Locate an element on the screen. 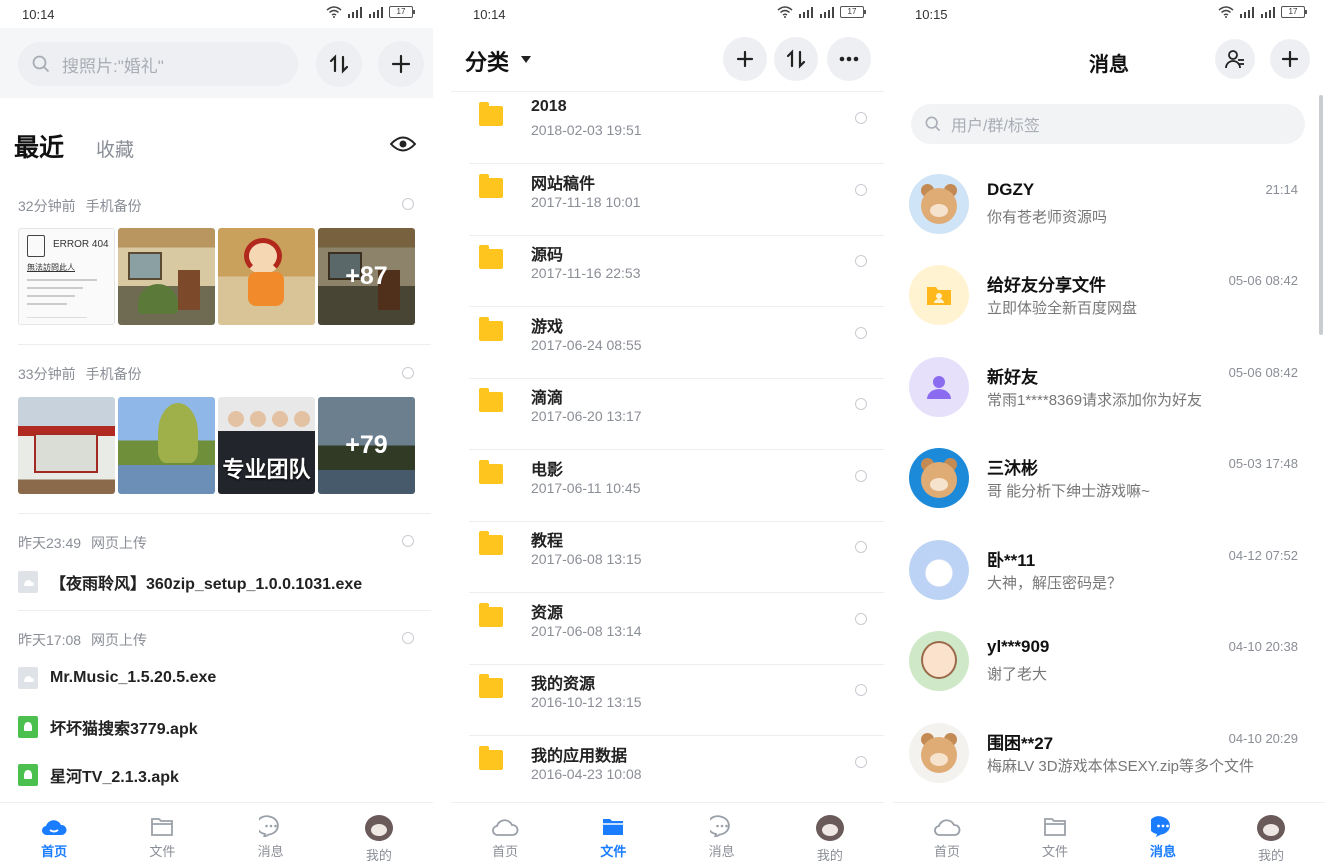  category-dropdown: 分类 is located at coordinates (487, 61).